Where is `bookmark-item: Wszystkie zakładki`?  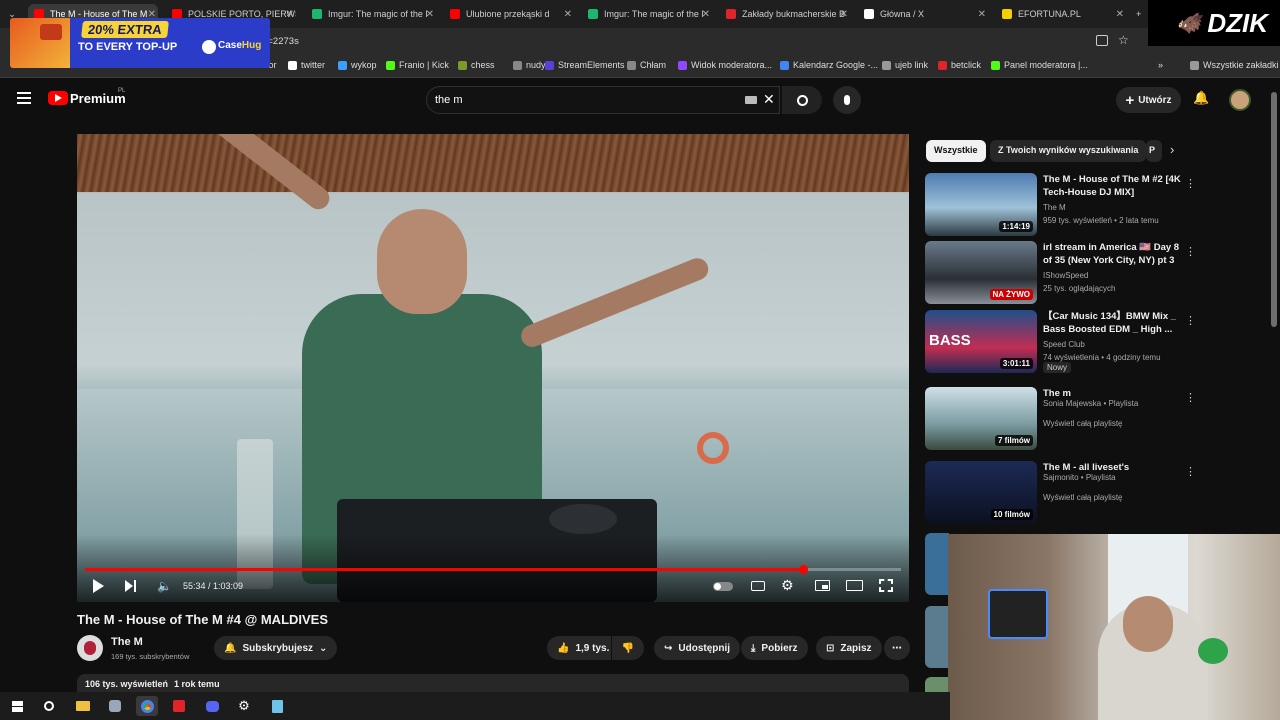 bookmark-item: Wszystkie zakładki is located at coordinates (1234, 65).